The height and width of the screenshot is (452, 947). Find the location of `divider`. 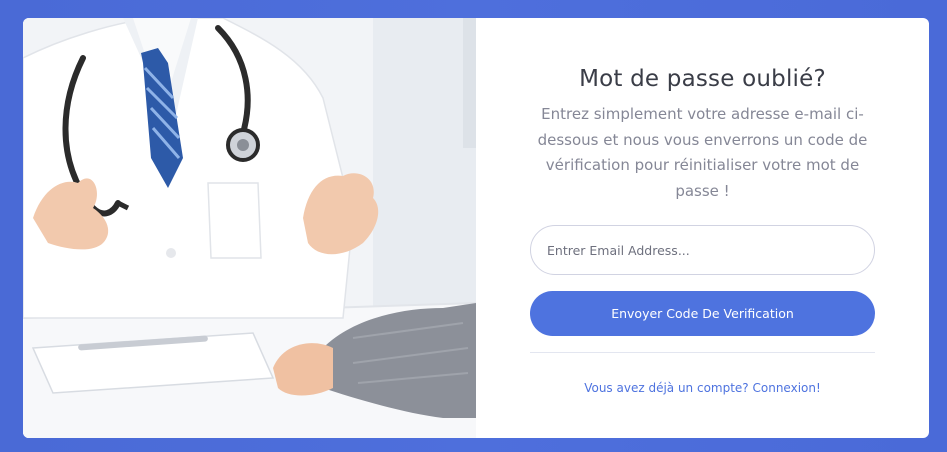

divider is located at coordinates (702, 352).